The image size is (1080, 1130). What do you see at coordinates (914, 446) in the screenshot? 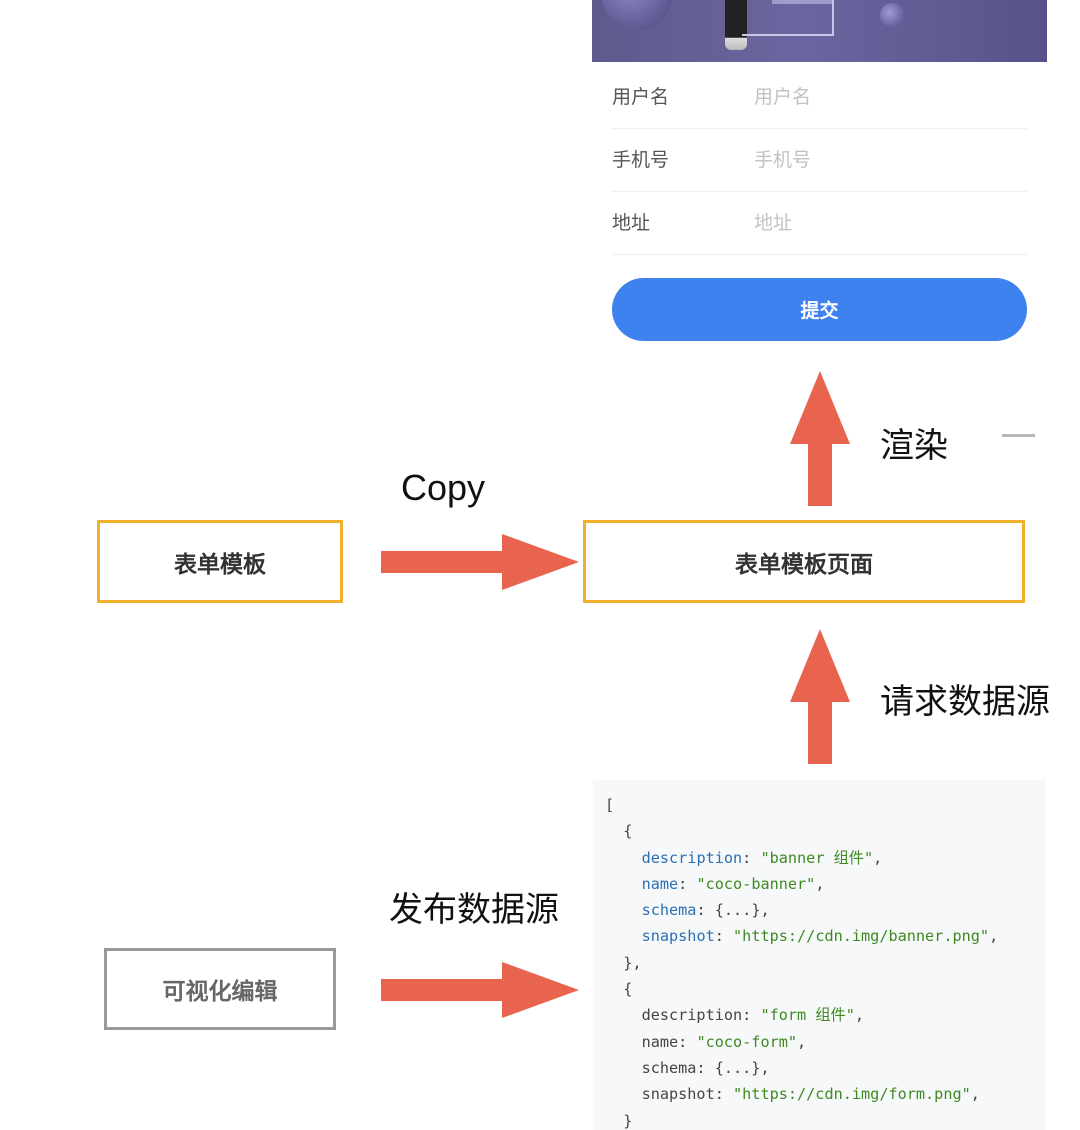
I see `render-label: 渲染` at bounding box center [914, 446].